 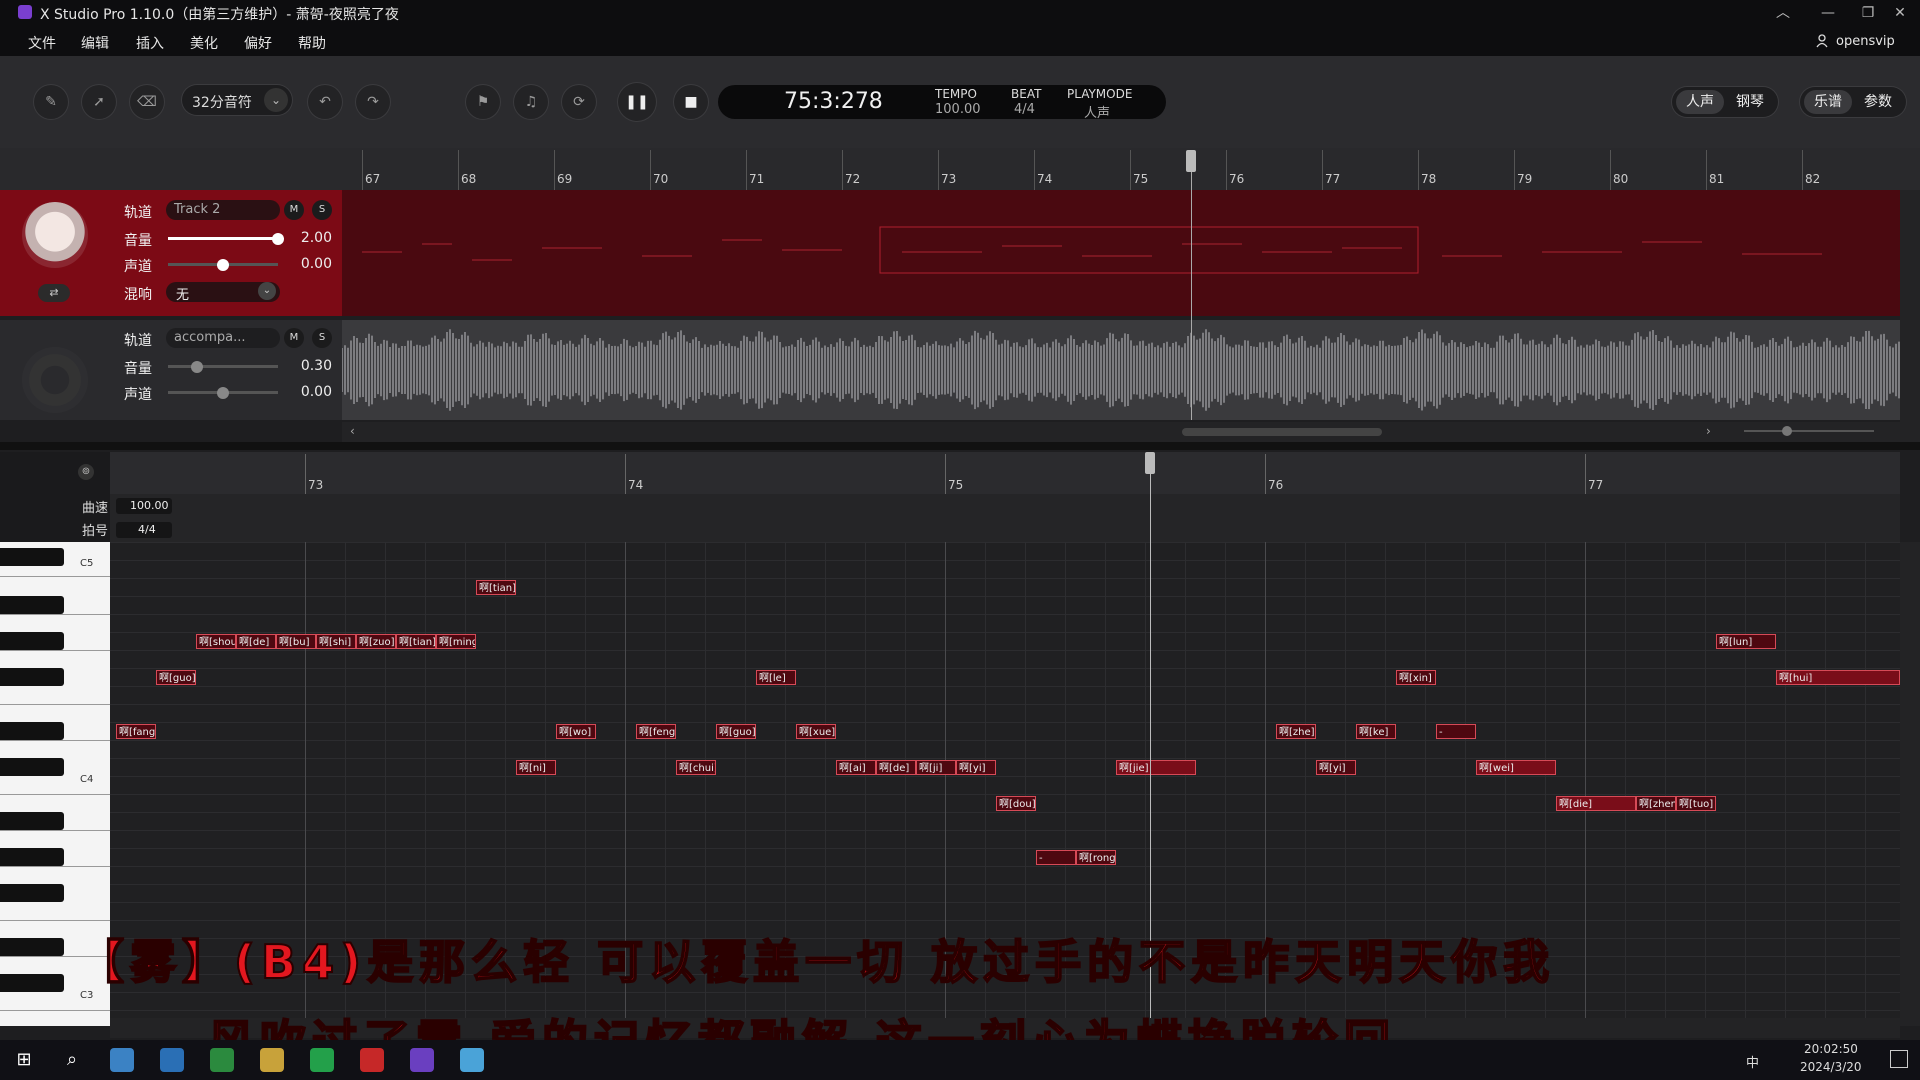 I want to click on marker-icon: ⚑, so click(x=483, y=102).